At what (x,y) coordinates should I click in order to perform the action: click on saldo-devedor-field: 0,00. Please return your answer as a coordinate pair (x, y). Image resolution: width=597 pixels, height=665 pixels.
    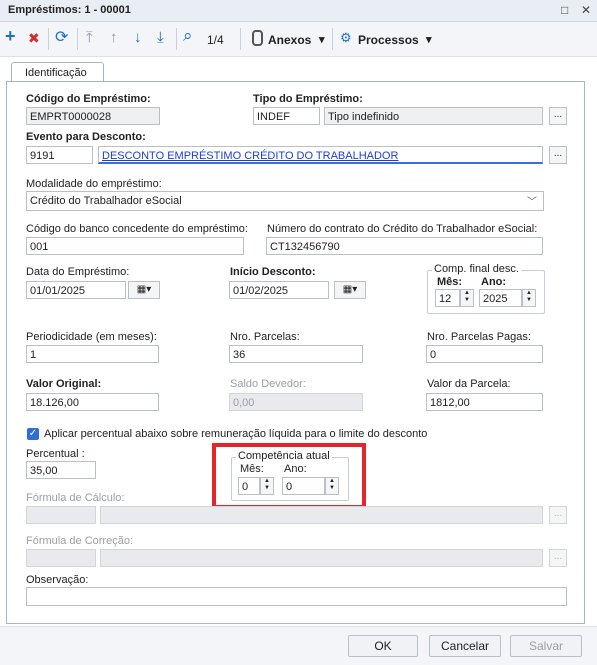
    Looking at the image, I should click on (296, 402).